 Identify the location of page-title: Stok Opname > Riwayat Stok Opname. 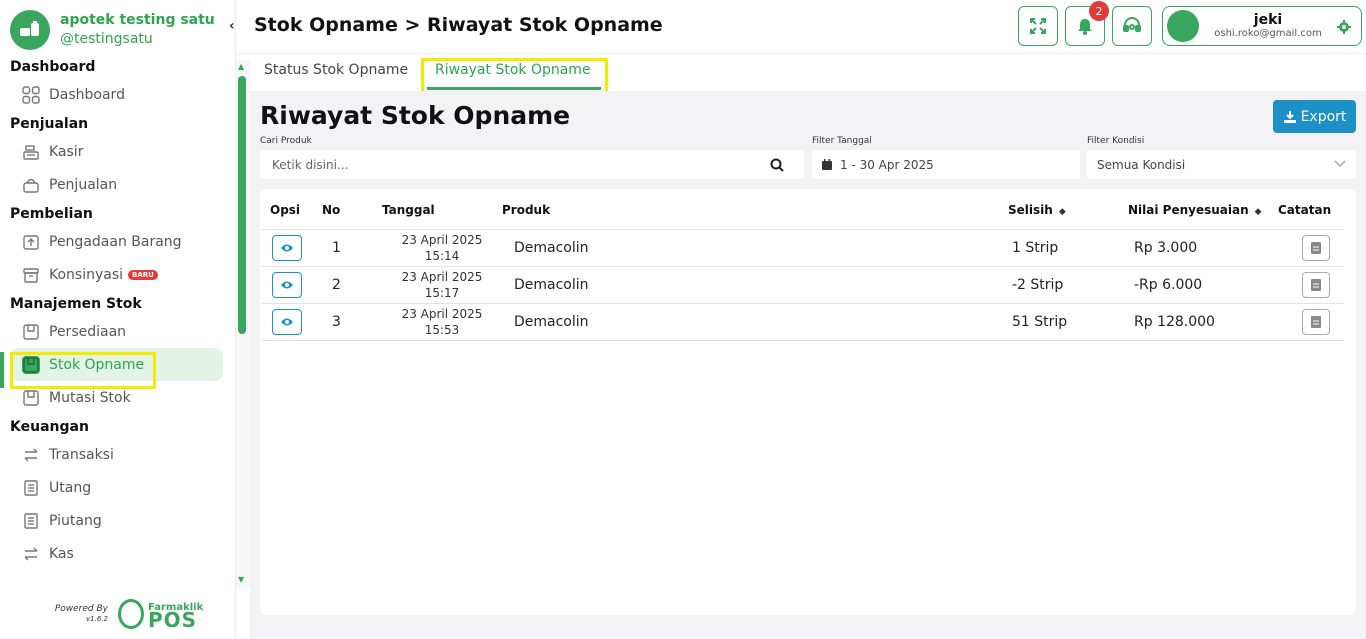
(458, 25).